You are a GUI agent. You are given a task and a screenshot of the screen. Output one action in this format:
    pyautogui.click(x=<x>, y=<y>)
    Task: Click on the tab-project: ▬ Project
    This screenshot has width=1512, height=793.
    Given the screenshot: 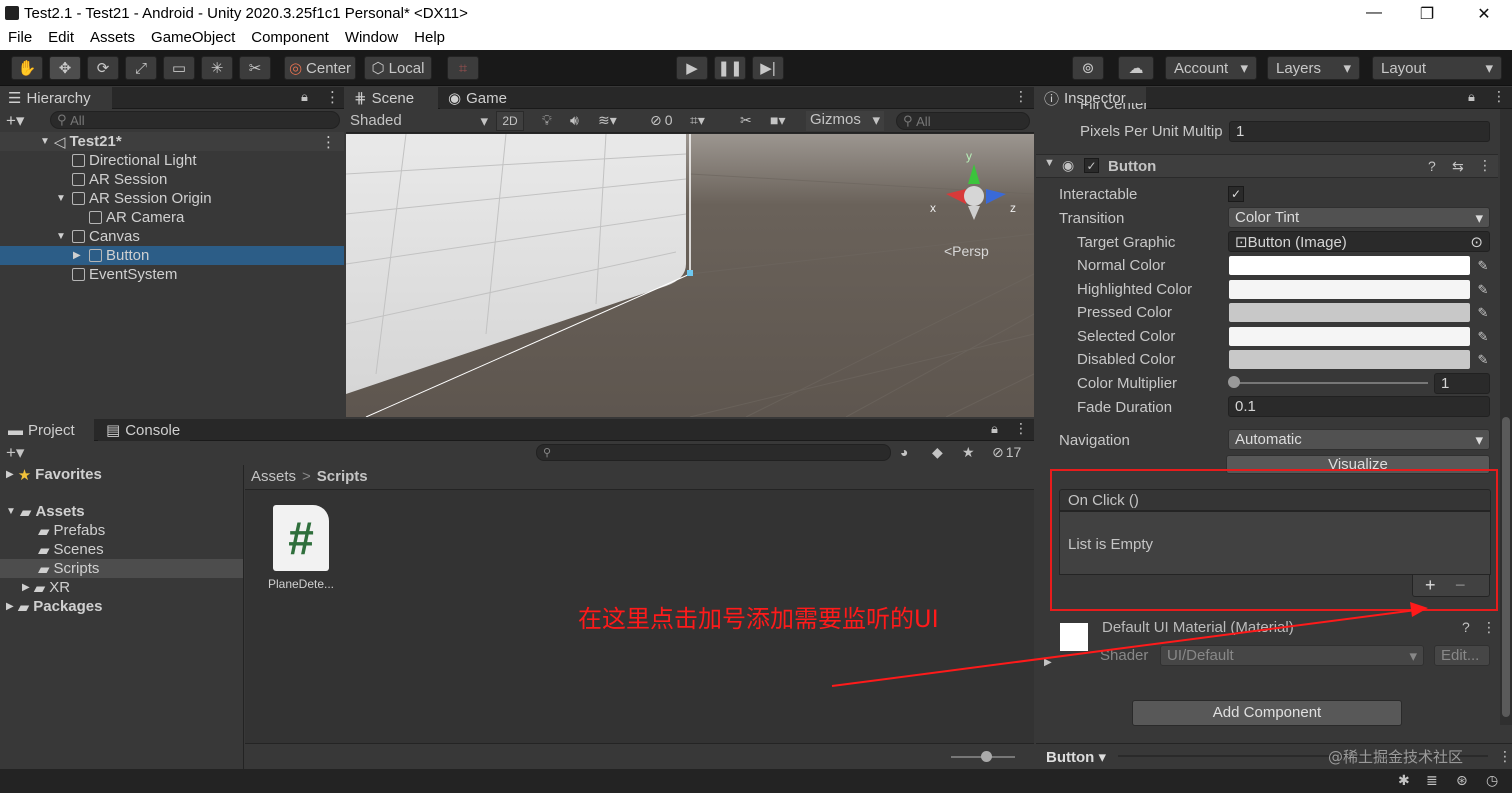 What is the action you would take?
    pyautogui.click(x=47, y=430)
    